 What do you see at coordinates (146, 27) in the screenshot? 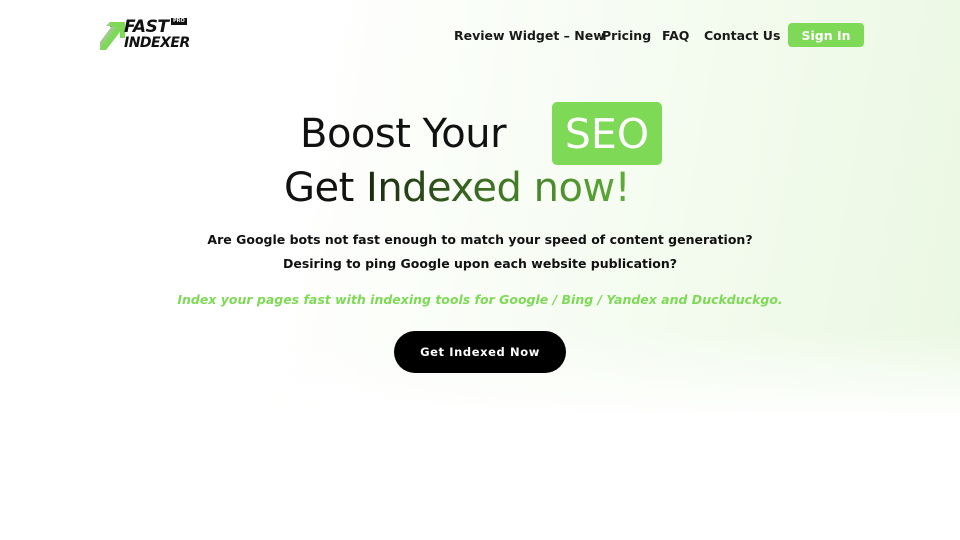
I see `logo-text-fast: FAST` at bounding box center [146, 27].